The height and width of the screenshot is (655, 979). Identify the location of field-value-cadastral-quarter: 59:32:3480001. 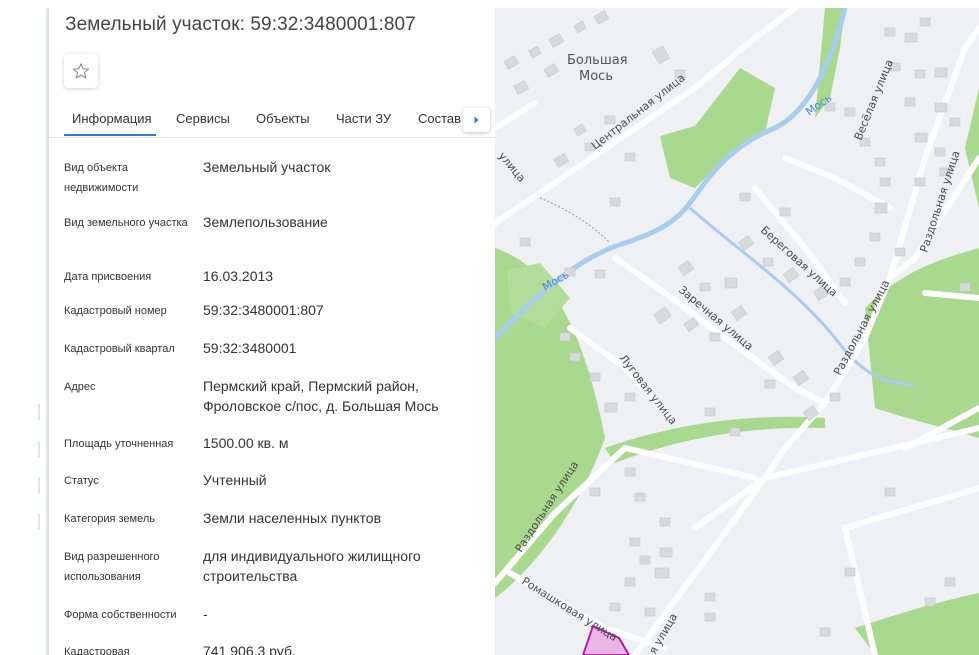
(250, 348).